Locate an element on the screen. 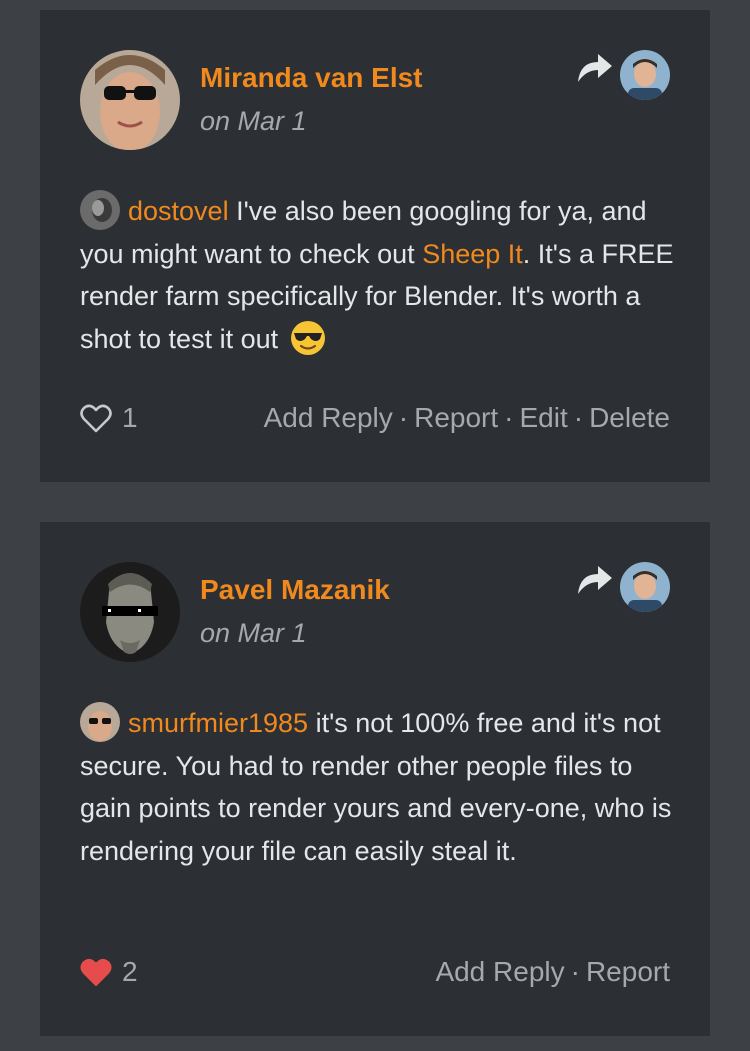 The width and height of the screenshot is (750, 1051). heart-filled-icon is located at coordinates (96, 973).